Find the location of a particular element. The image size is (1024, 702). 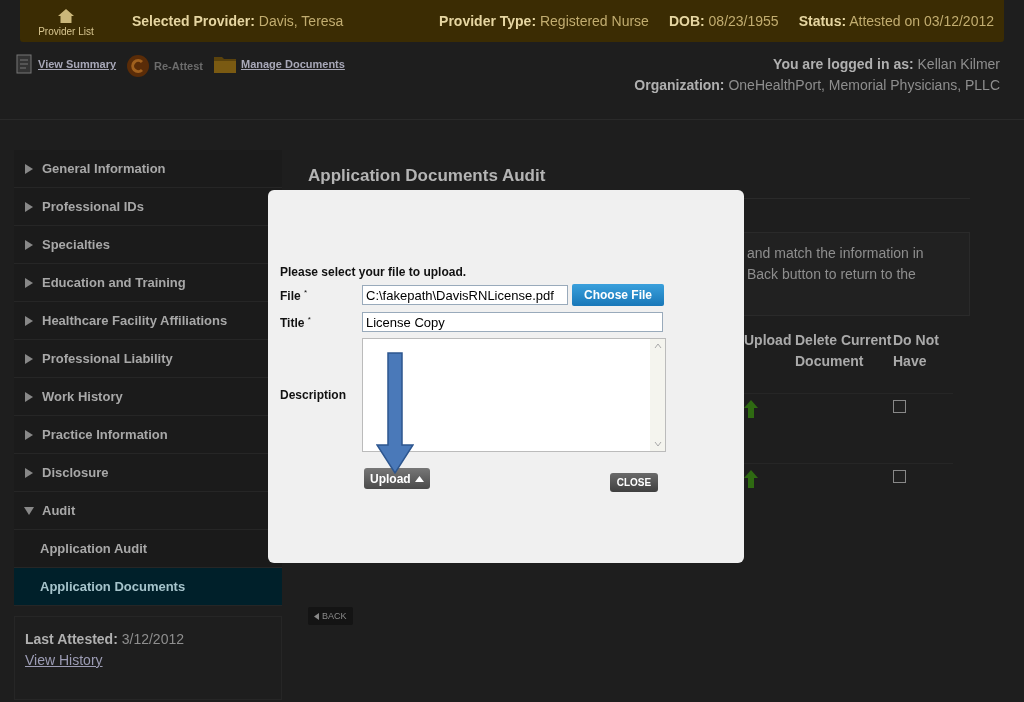

notice-text: and match the information in is located at coordinates (836, 253).